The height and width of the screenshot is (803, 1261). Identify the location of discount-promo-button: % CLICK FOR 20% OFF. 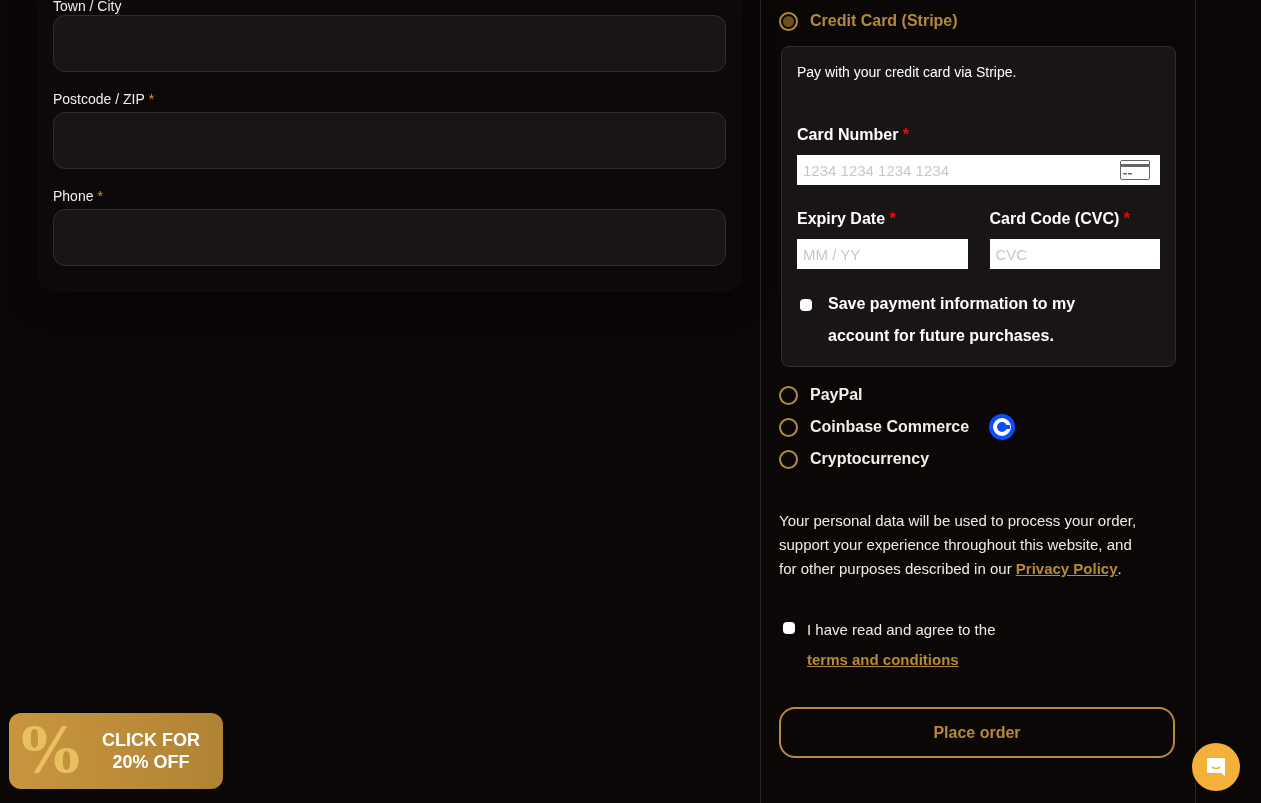
(116, 751).